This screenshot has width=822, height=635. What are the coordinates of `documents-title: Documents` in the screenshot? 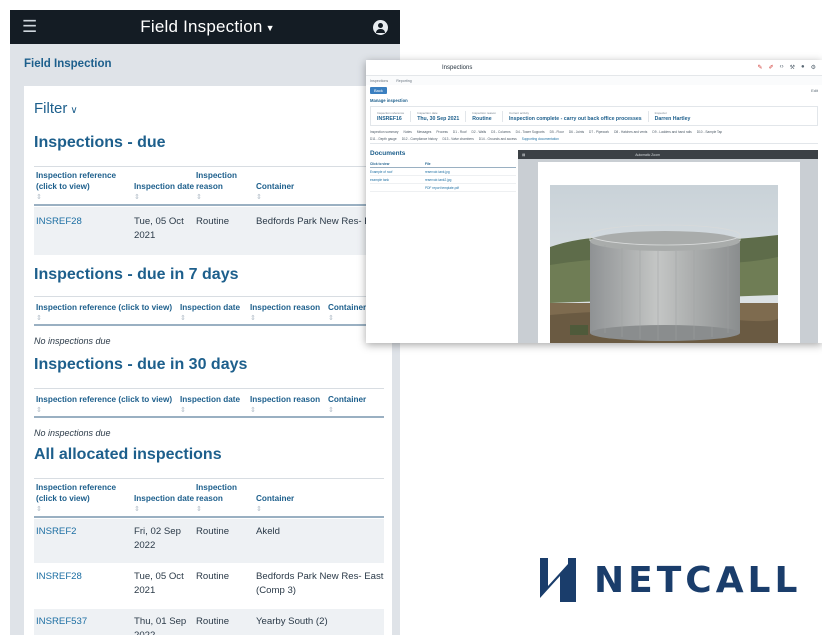 It's located at (388, 153).